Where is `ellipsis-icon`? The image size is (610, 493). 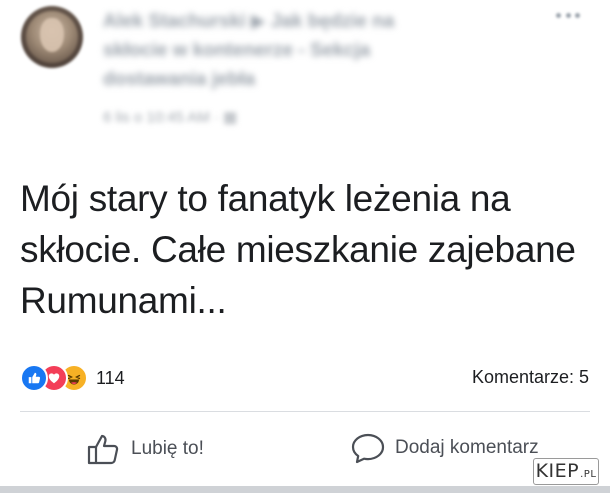
ellipsis-icon is located at coordinates (568, 15).